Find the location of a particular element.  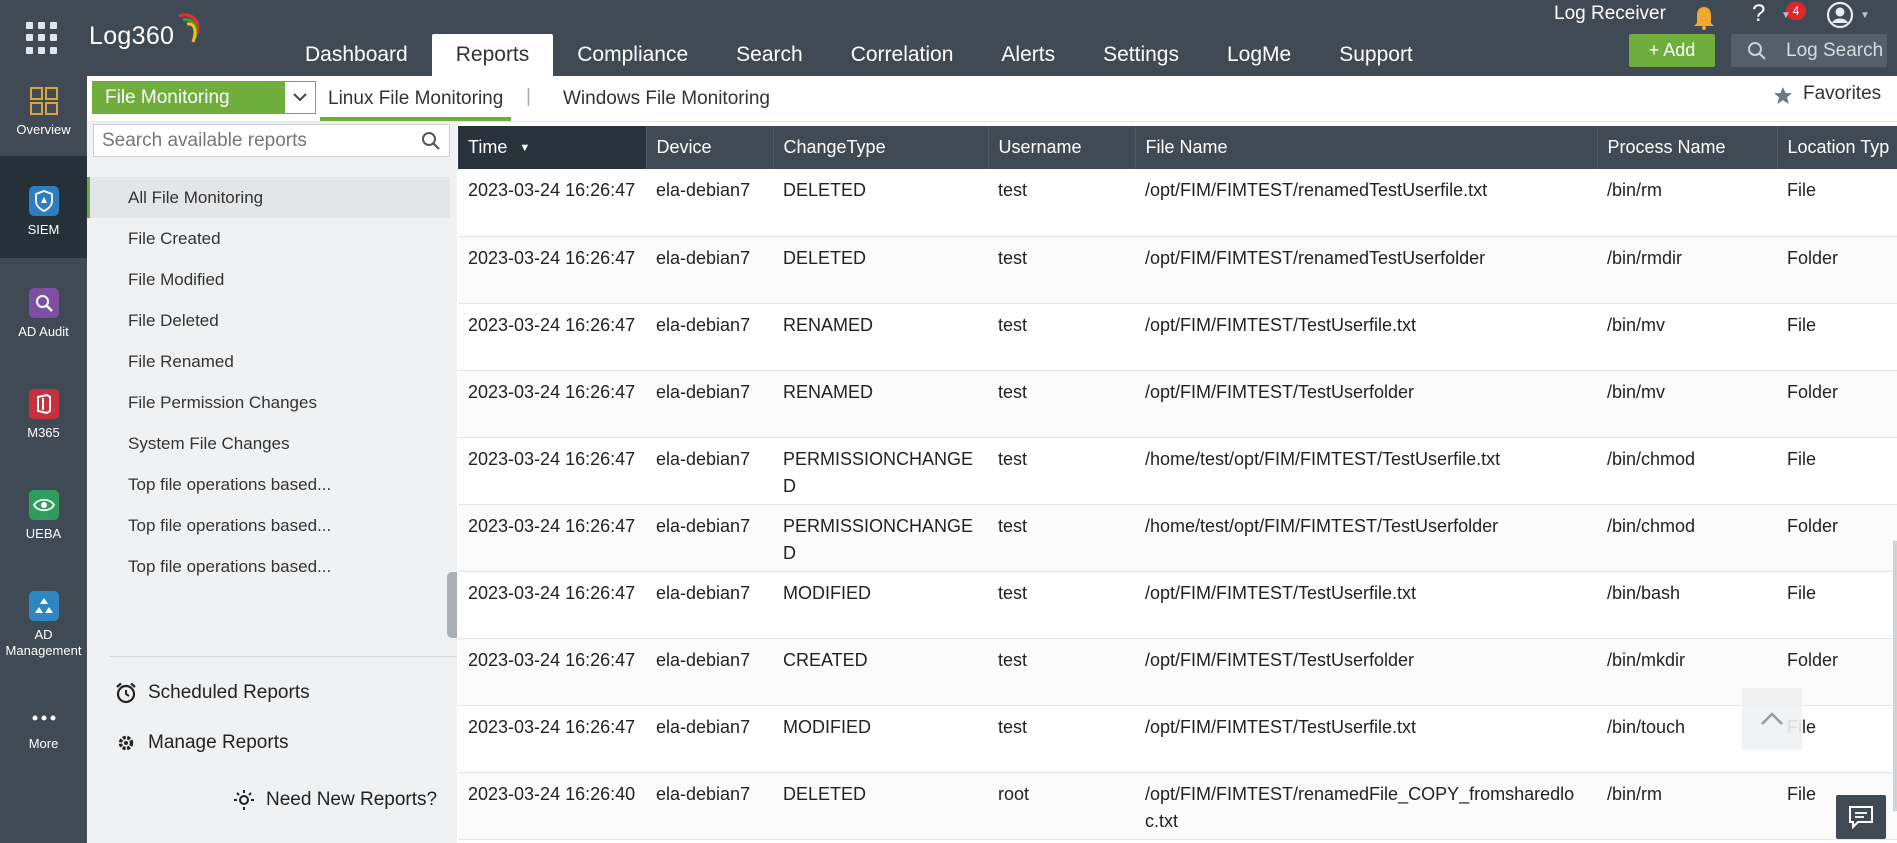

rail-label-siem: SIEM is located at coordinates (43, 229).